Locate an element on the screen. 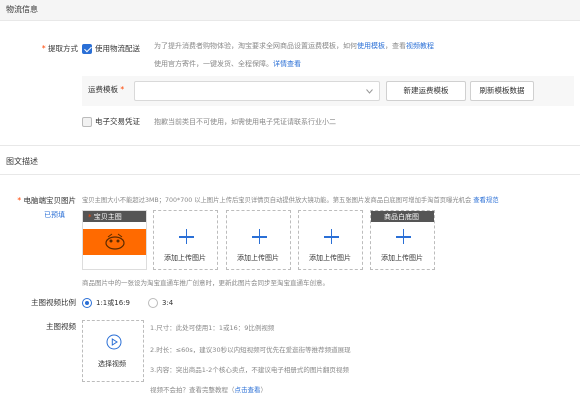 Image resolution: width=580 pixels, height=400 pixels. product-thumbnail is located at coordinates (114, 242).